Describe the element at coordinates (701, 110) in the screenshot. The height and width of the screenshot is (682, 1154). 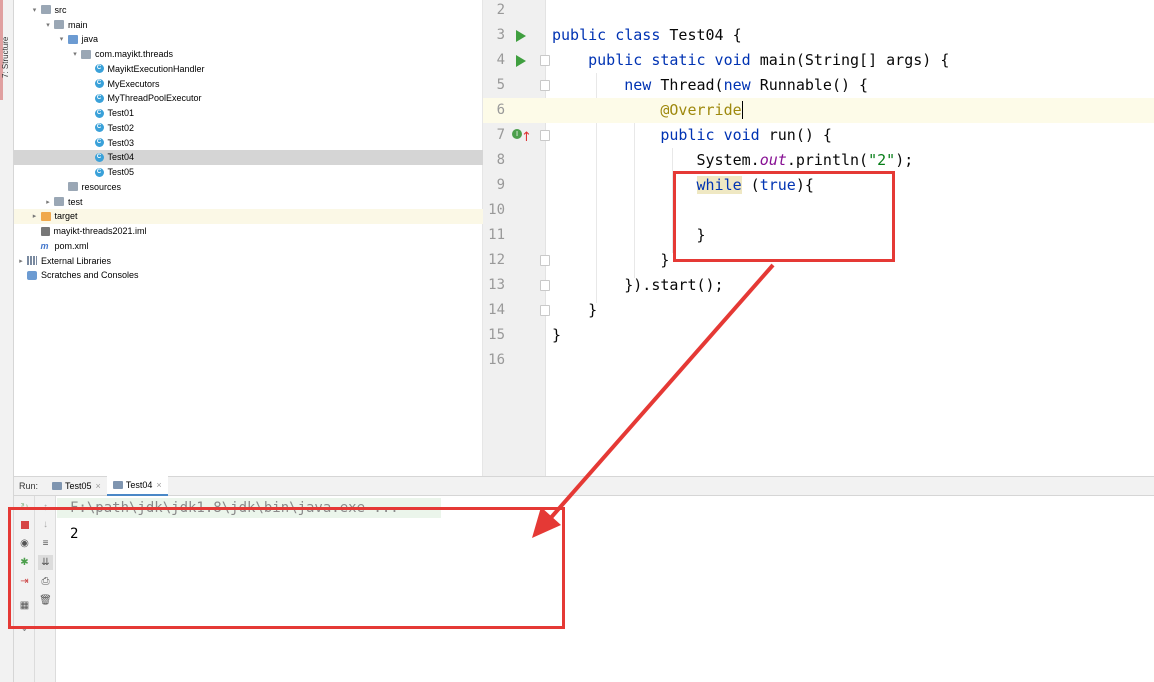
I see `code-text: @Override` at that location.